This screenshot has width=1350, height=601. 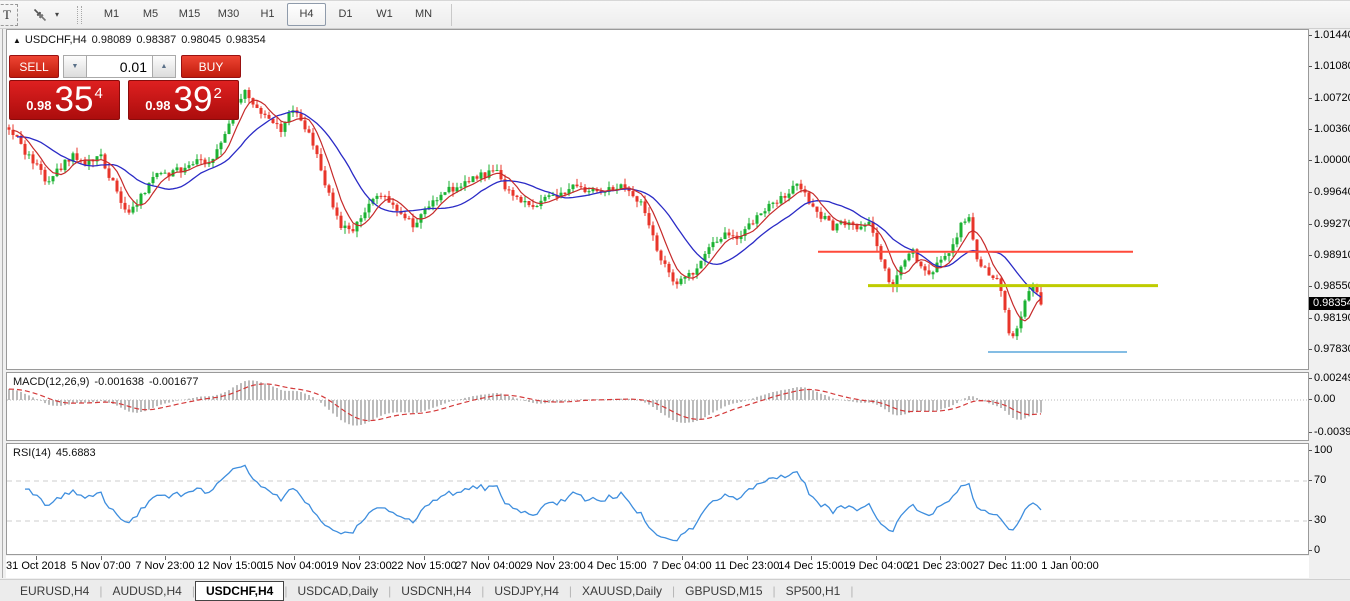 I want to click on stepper-down-icon: ▼, so click(x=75, y=66).